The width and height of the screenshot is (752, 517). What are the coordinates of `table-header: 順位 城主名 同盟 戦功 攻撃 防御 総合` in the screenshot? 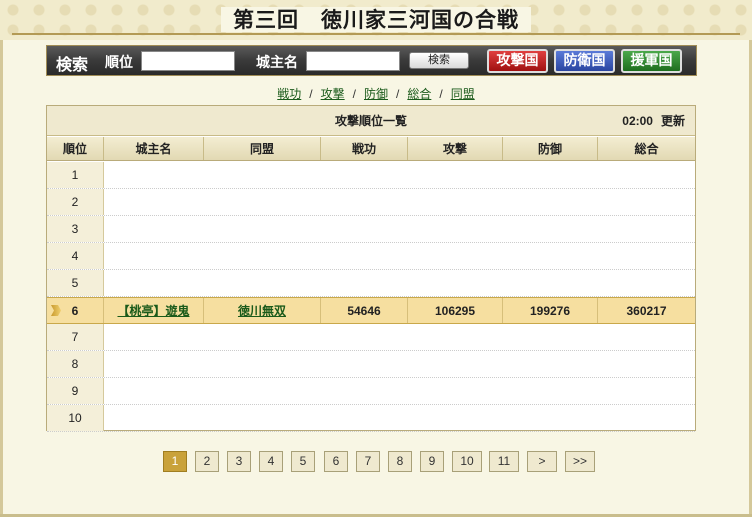 It's located at (371, 149).